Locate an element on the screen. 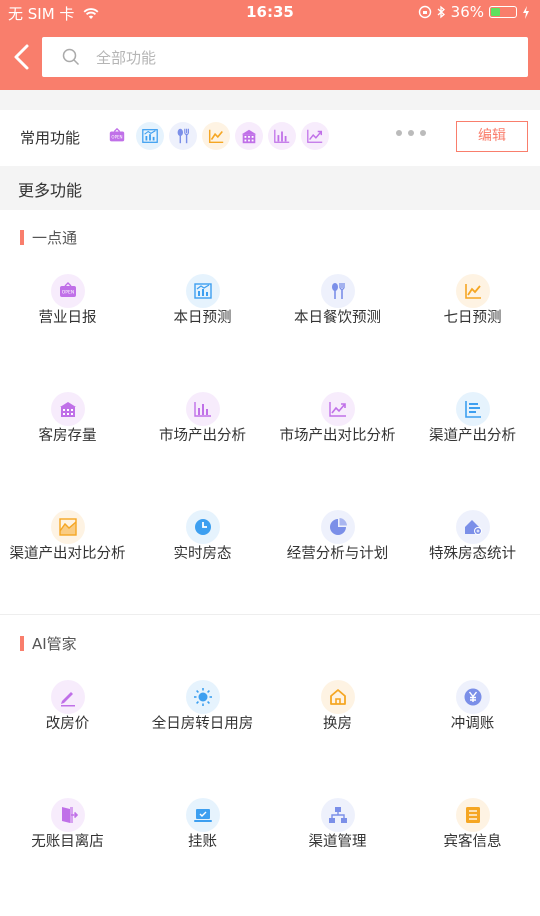 This screenshot has width=540, height=916. growth-chart-icon is located at coordinates (337, 409).